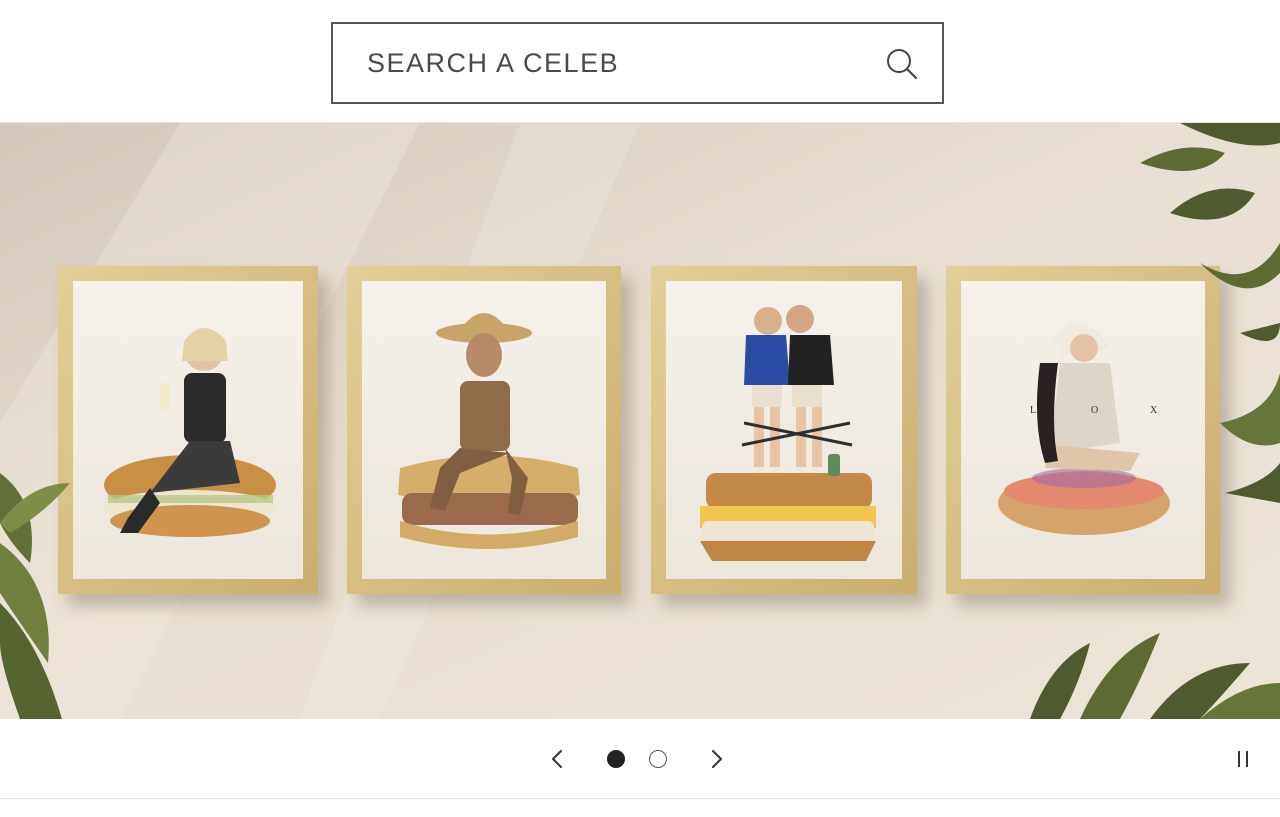 The height and width of the screenshot is (817, 1280). I want to click on art-frame-4: L O X, so click(1083, 430).